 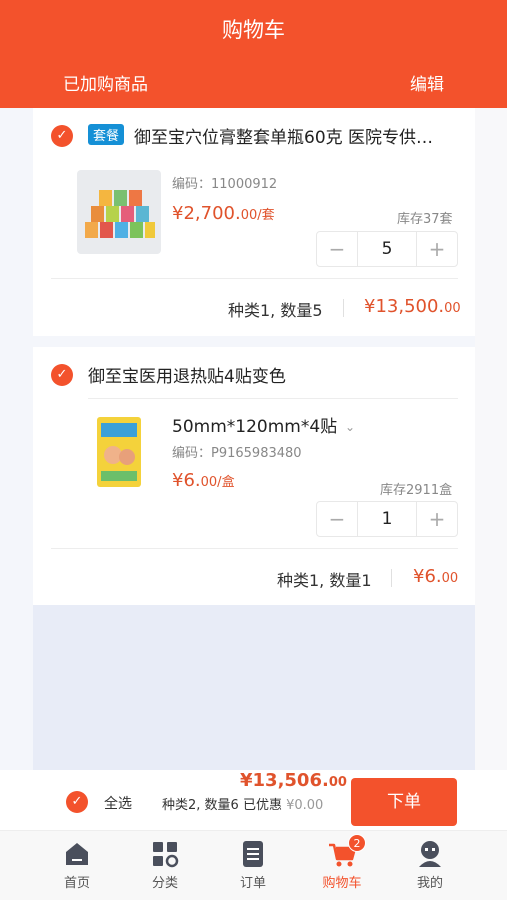 What do you see at coordinates (342, 883) in the screenshot?
I see `tab-cart-label: 购物车` at bounding box center [342, 883].